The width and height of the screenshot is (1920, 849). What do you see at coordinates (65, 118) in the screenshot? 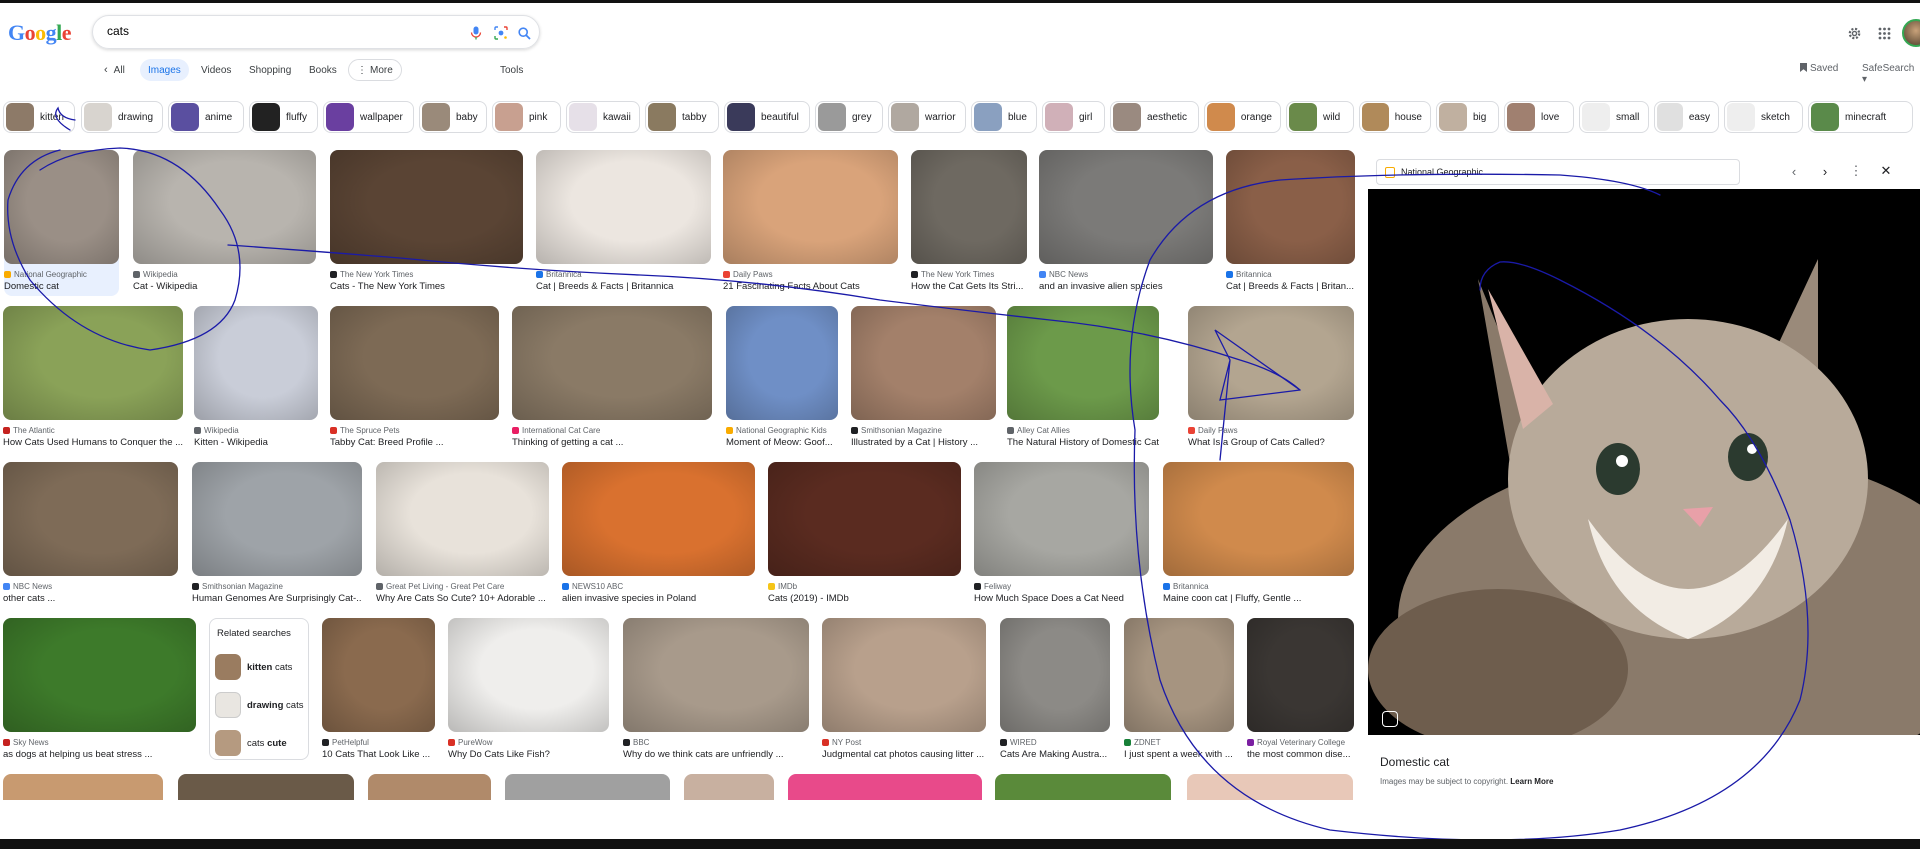
I see `annotation-stroke` at bounding box center [65, 118].